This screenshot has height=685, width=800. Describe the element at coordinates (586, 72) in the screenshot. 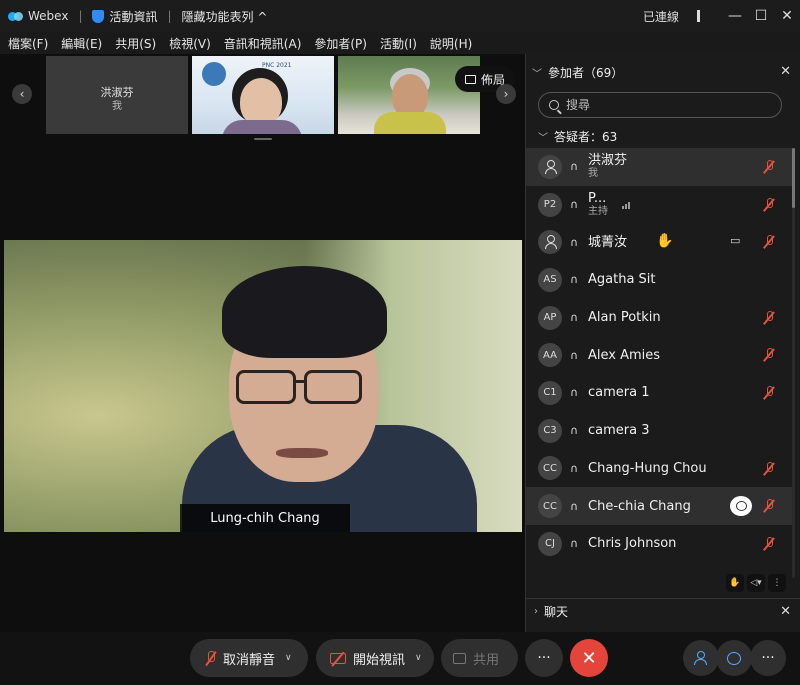

I see `participants-title: 參加者（69）` at that location.